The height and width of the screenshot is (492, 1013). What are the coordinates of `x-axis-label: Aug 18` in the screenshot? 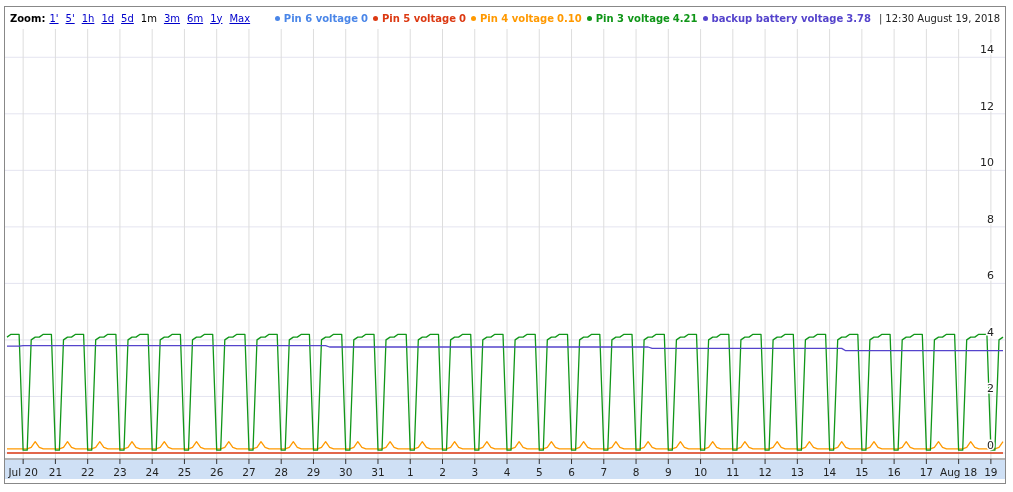 It's located at (959, 472).